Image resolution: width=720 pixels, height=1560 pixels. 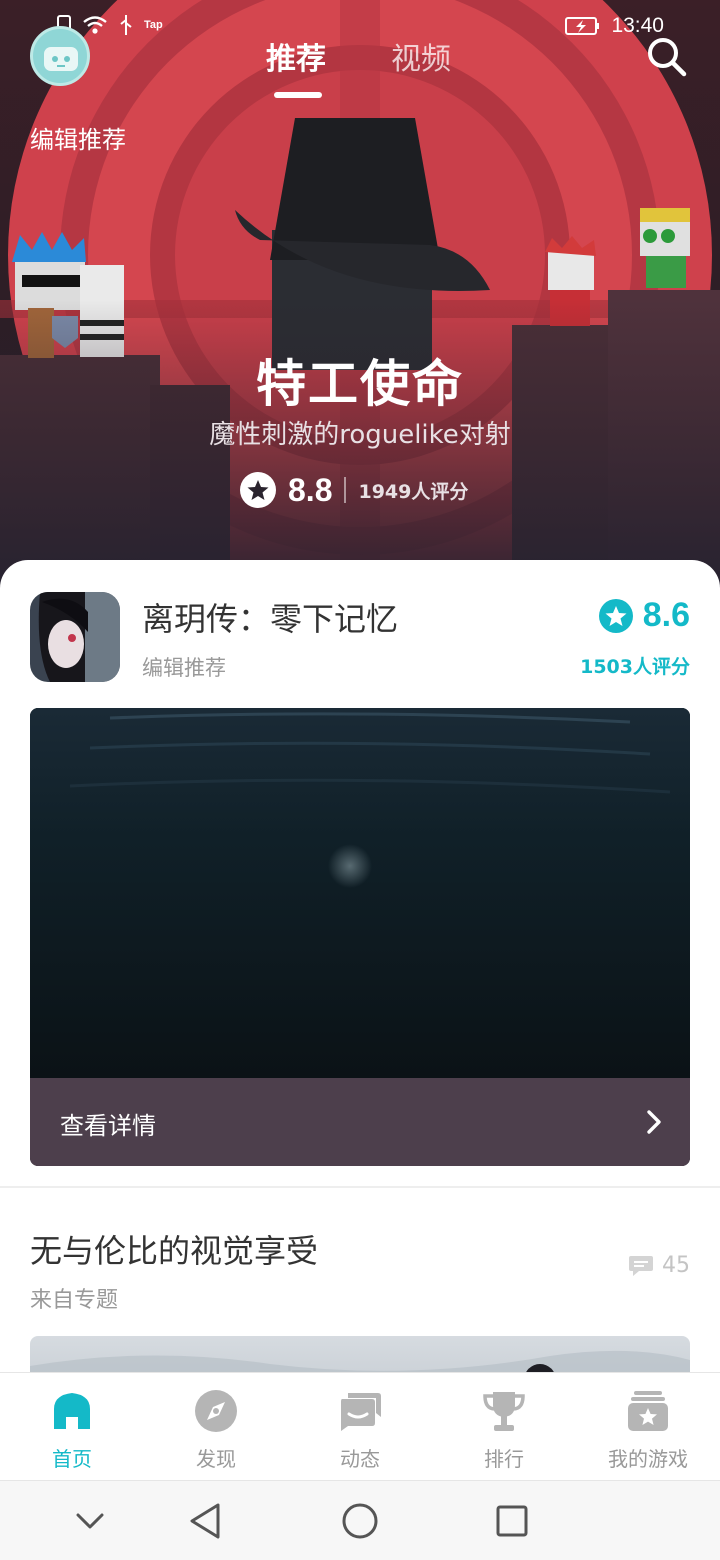 I want to click on nav-home: 首页, so click(x=72, y=1427).